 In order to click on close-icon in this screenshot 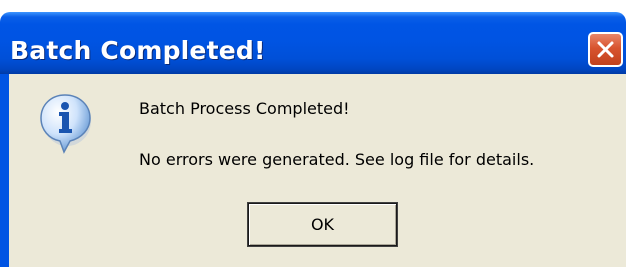, I will do `click(605, 49)`.